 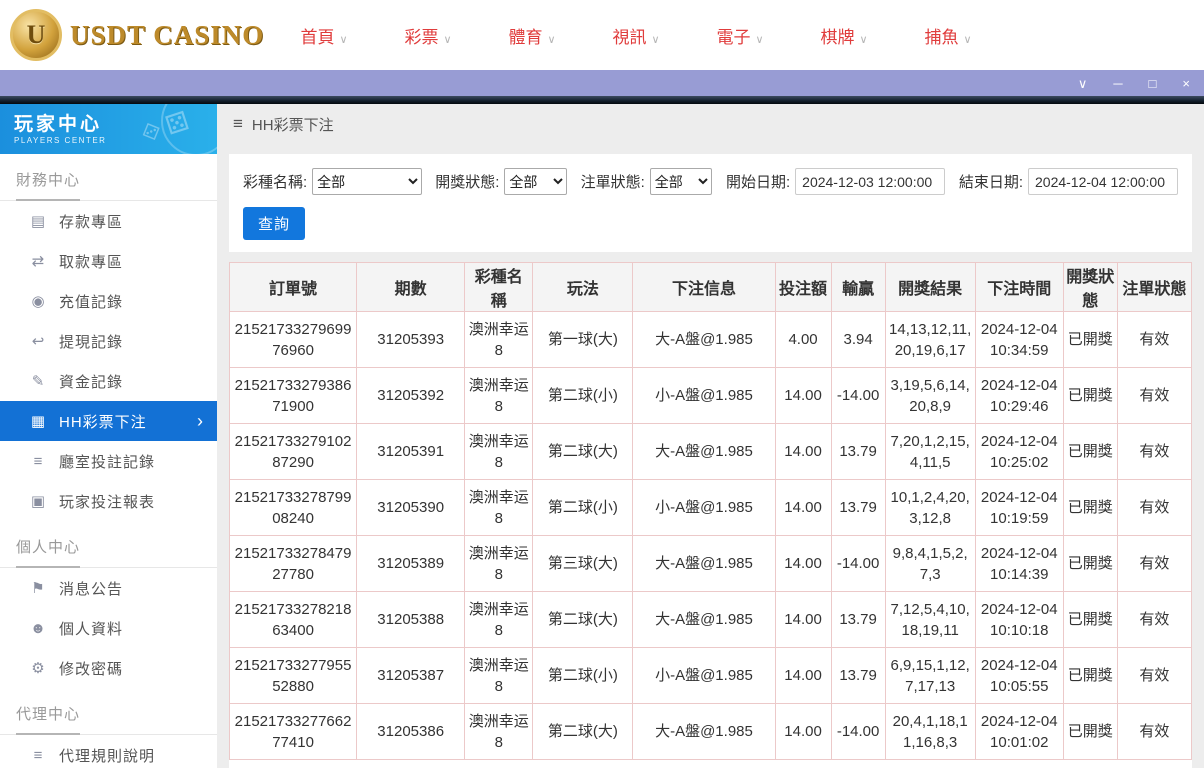 What do you see at coordinates (38, 461) in the screenshot?
I see `room-bet-record-icon: ≡` at bounding box center [38, 461].